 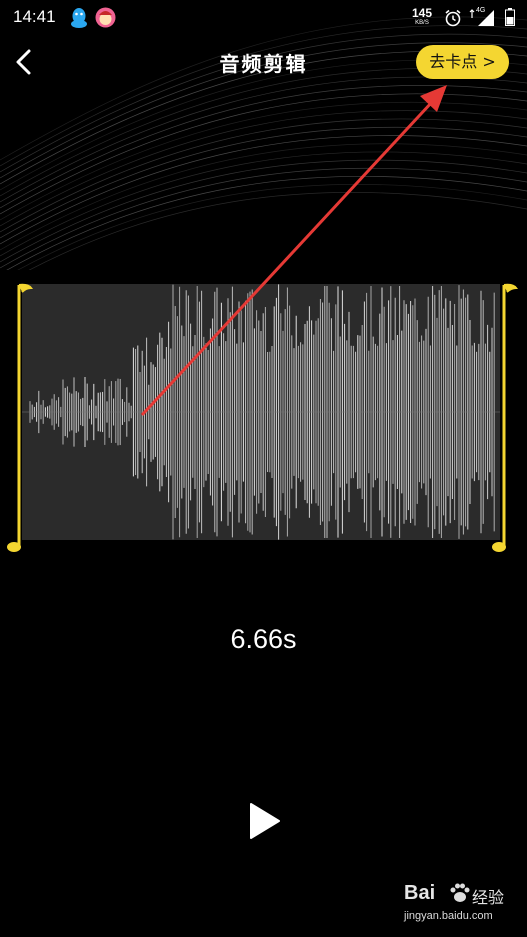 I want to click on battery-icon, so click(x=510, y=17).